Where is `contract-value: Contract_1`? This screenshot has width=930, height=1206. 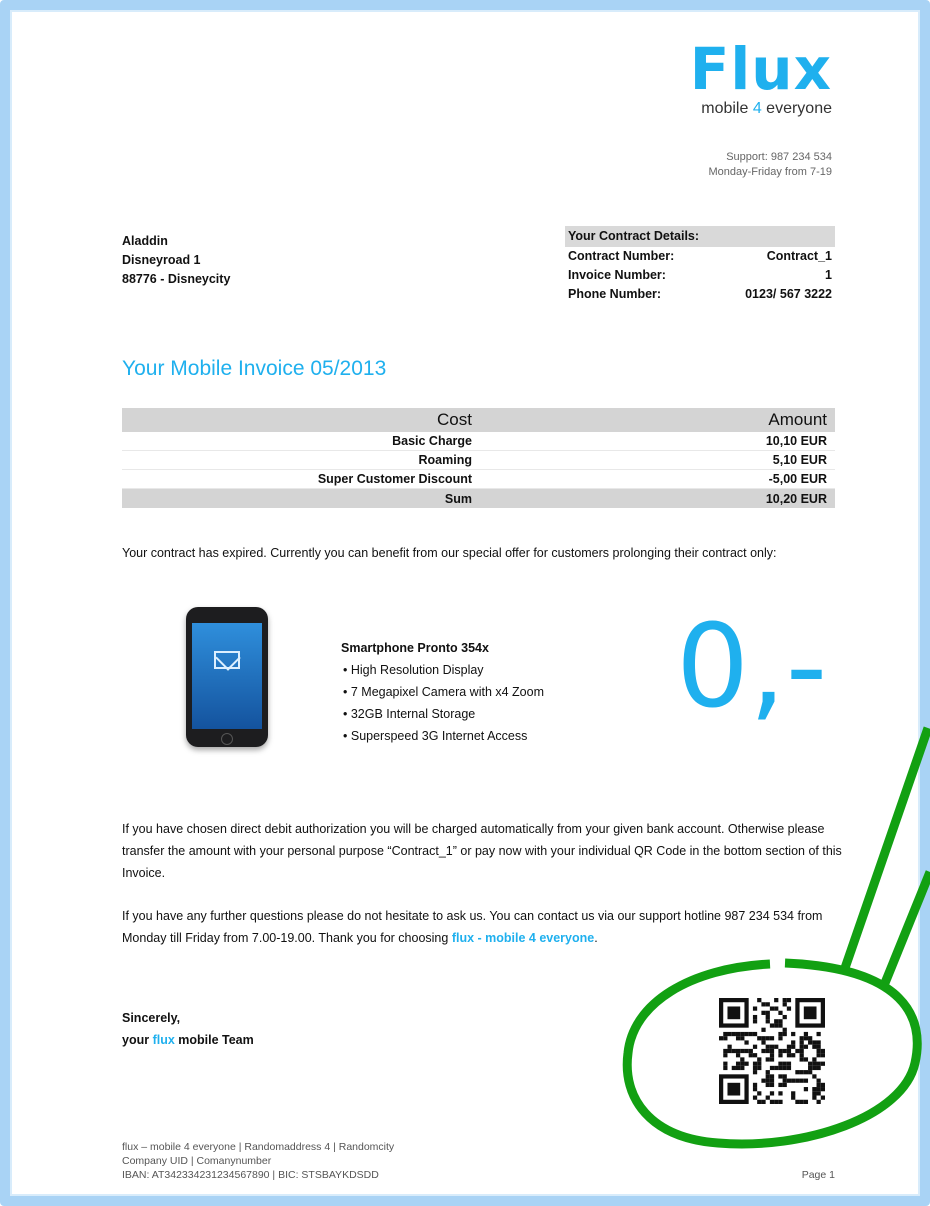 contract-value: Contract_1 is located at coordinates (799, 256).